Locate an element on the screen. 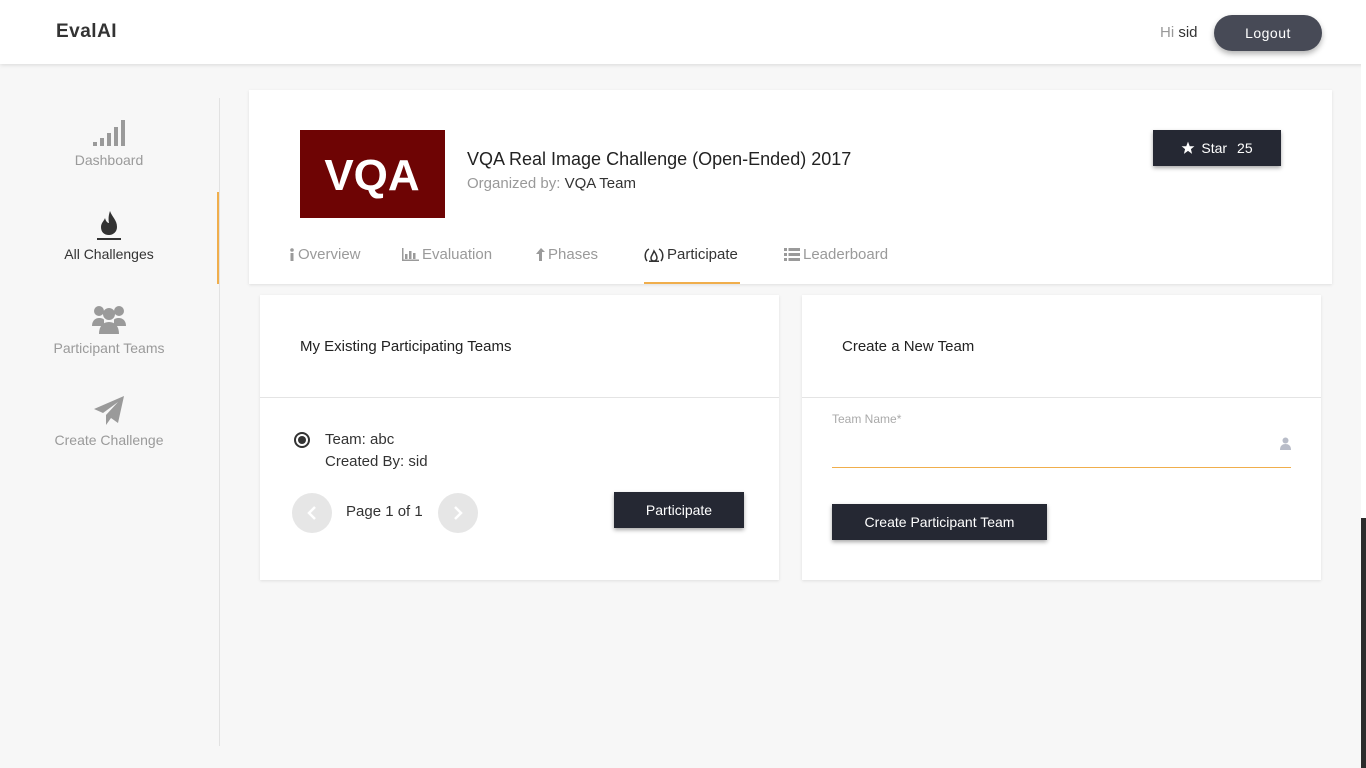 The width and height of the screenshot is (1366, 768). evalai-logo: EvalAI is located at coordinates (86, 32).